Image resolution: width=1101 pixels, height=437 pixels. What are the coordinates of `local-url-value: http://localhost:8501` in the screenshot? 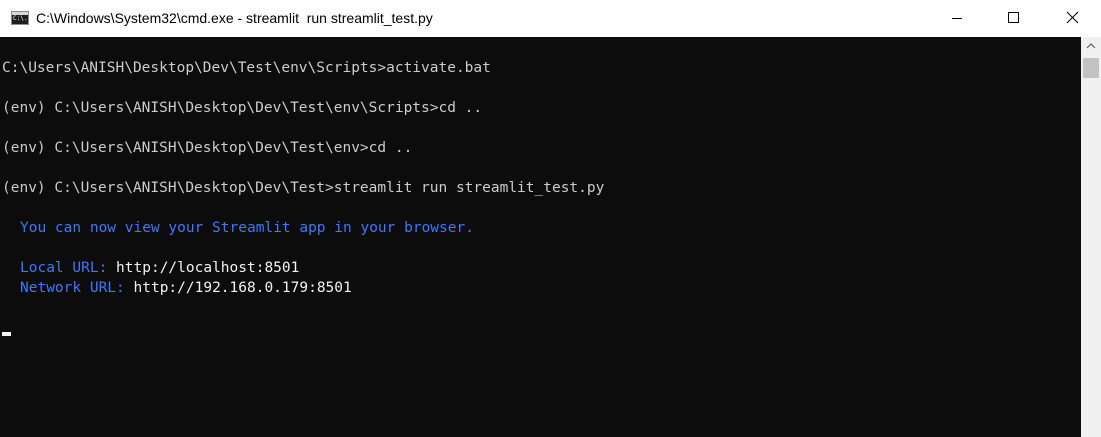 It's located at (208, 268).